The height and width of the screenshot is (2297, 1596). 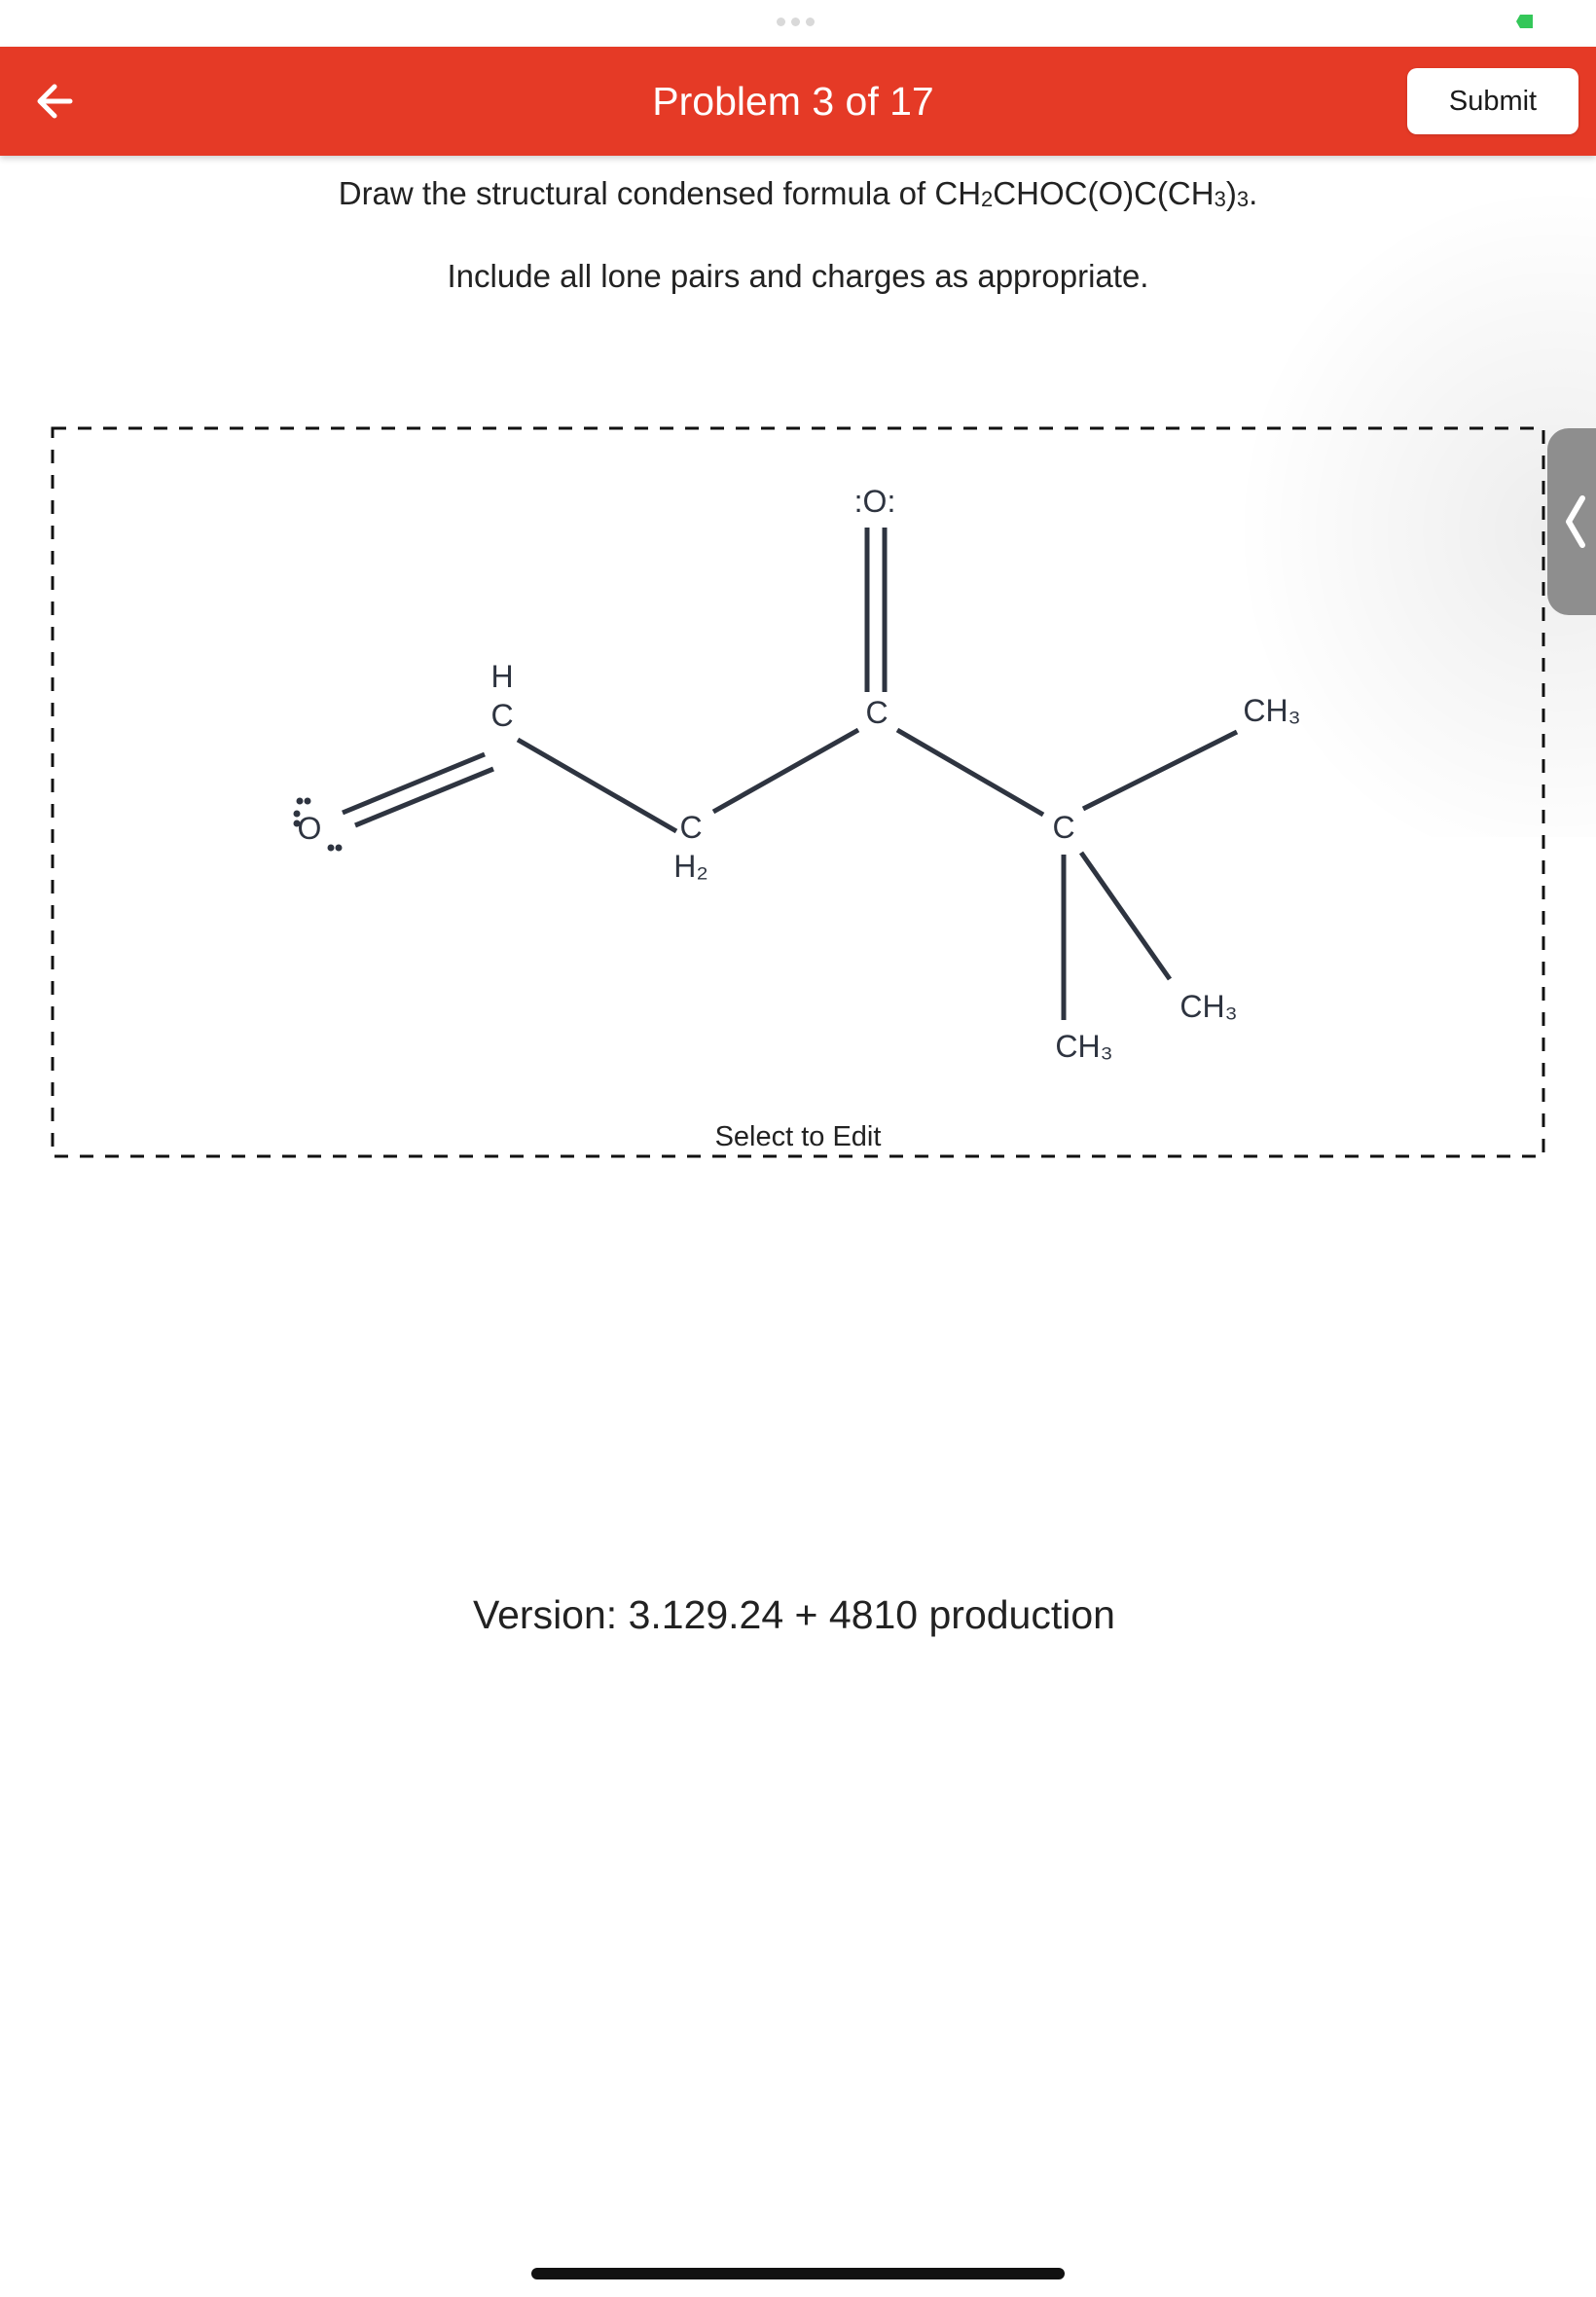 I want to click on atom-ch3-right: CH₃, so click(x=1271, y=710).